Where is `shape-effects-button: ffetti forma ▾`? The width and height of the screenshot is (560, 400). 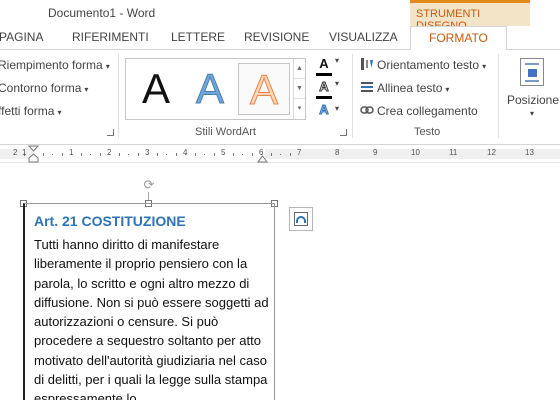 shape-effects-button: ffetti forma ▾ is located at coordinates (30, 111).